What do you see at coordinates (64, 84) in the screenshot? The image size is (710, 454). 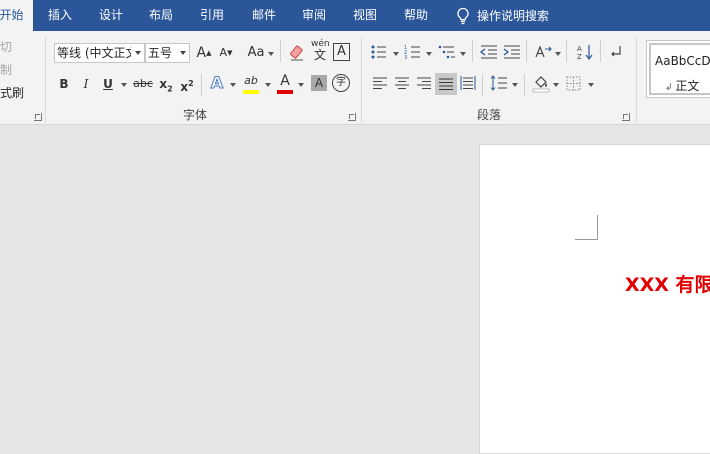 I see `bold-button: B` at bounding box center [64, 84].